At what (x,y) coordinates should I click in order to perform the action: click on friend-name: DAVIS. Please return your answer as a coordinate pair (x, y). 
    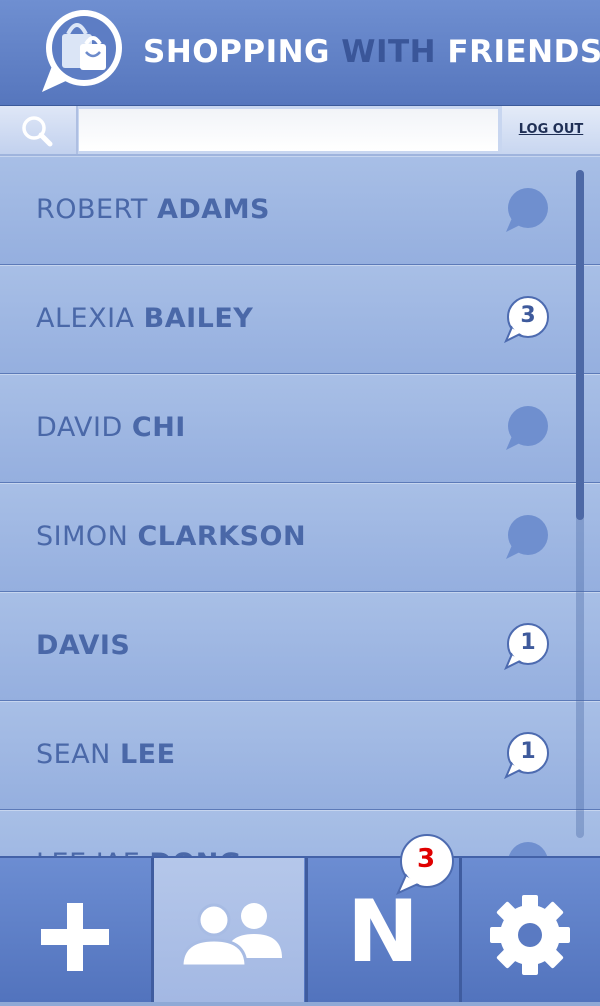
    Looking at the image, I should click on (83, 646).